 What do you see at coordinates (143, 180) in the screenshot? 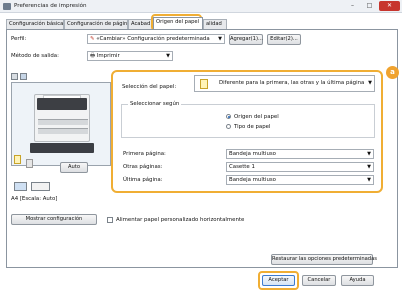
I see `last-page-label: Última página:` at bounding box center [143, 180].